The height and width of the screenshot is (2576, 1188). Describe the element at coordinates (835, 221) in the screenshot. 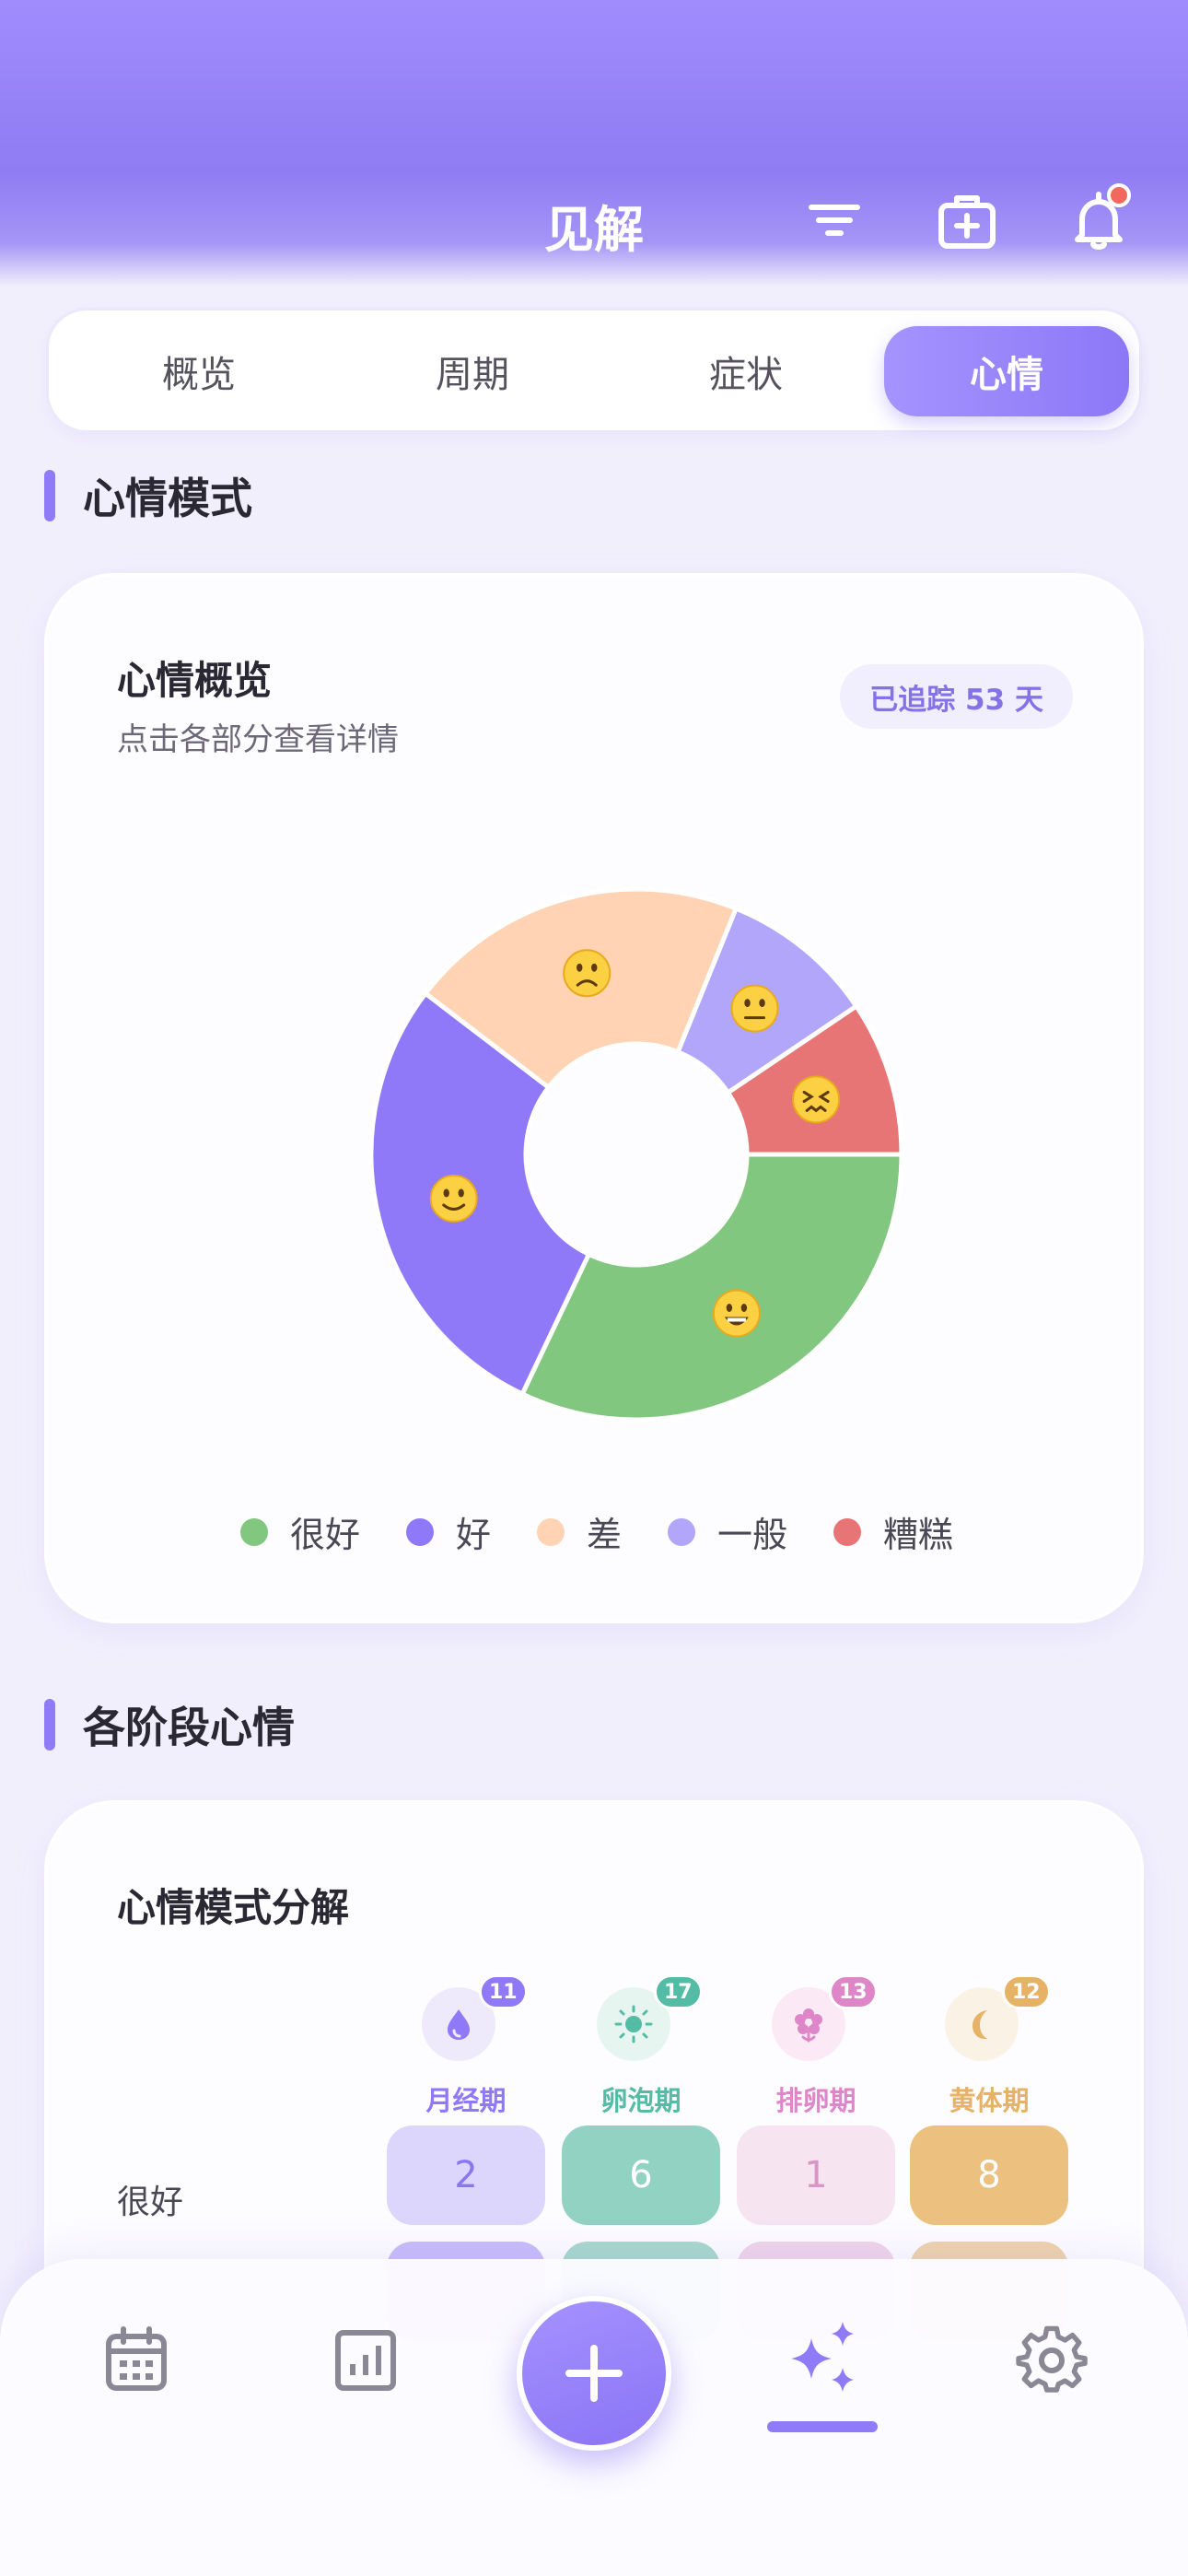

I see `filter-icon` at that location.